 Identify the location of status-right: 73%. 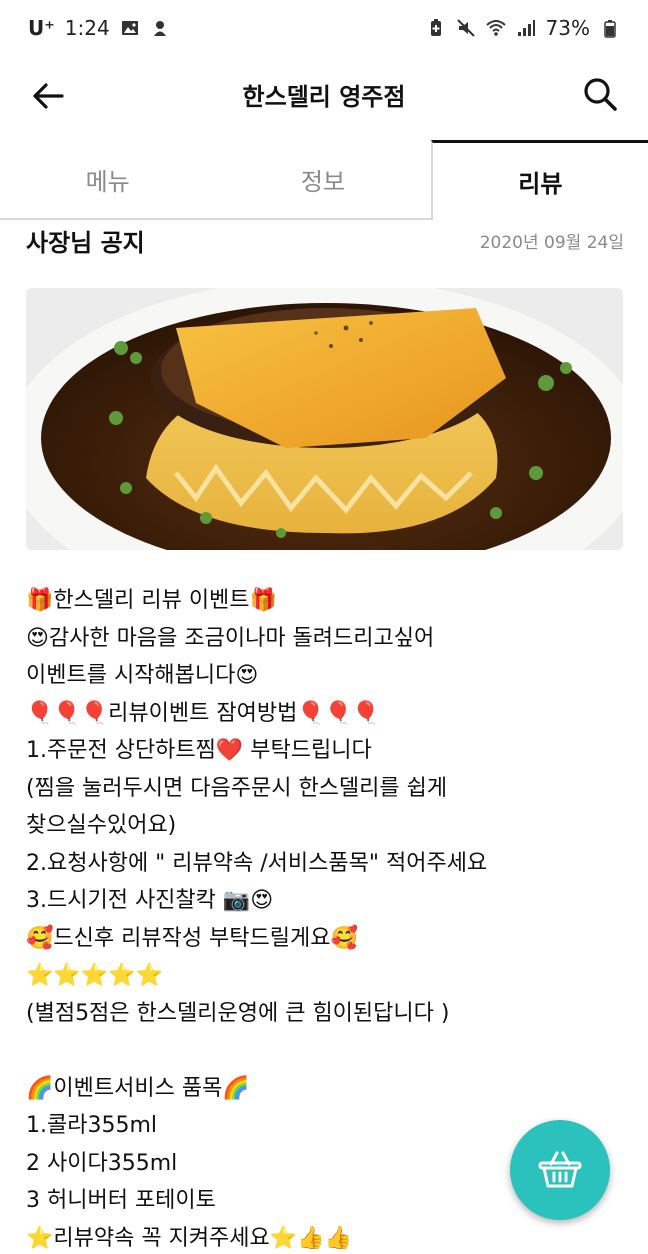
(523, 28).